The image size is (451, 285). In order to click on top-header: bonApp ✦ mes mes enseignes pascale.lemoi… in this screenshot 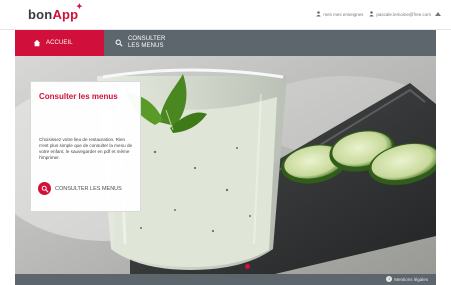, I will do `click(225, 15)`.